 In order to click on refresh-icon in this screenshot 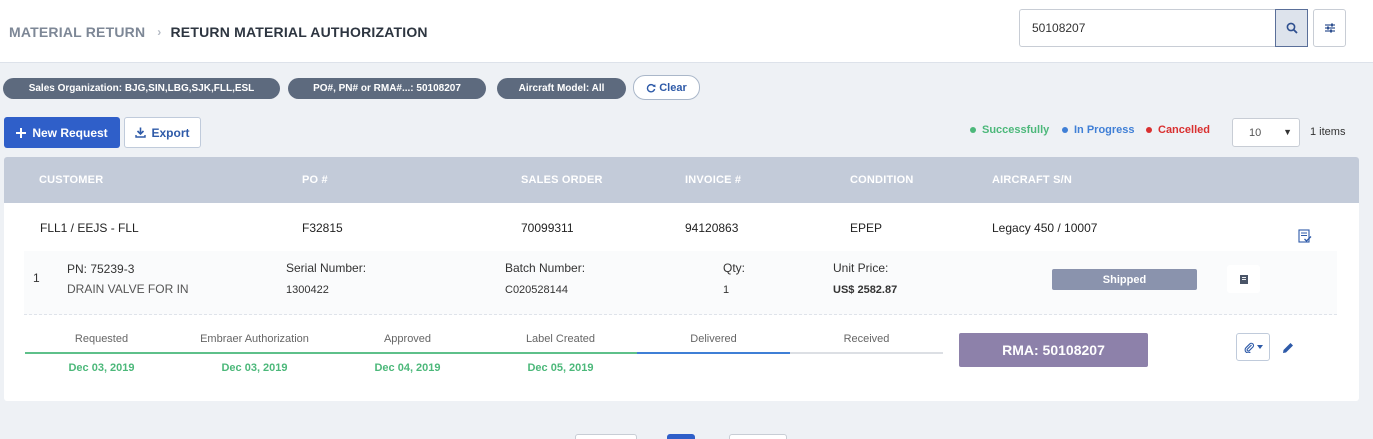, I will do `click(651, 88)`.